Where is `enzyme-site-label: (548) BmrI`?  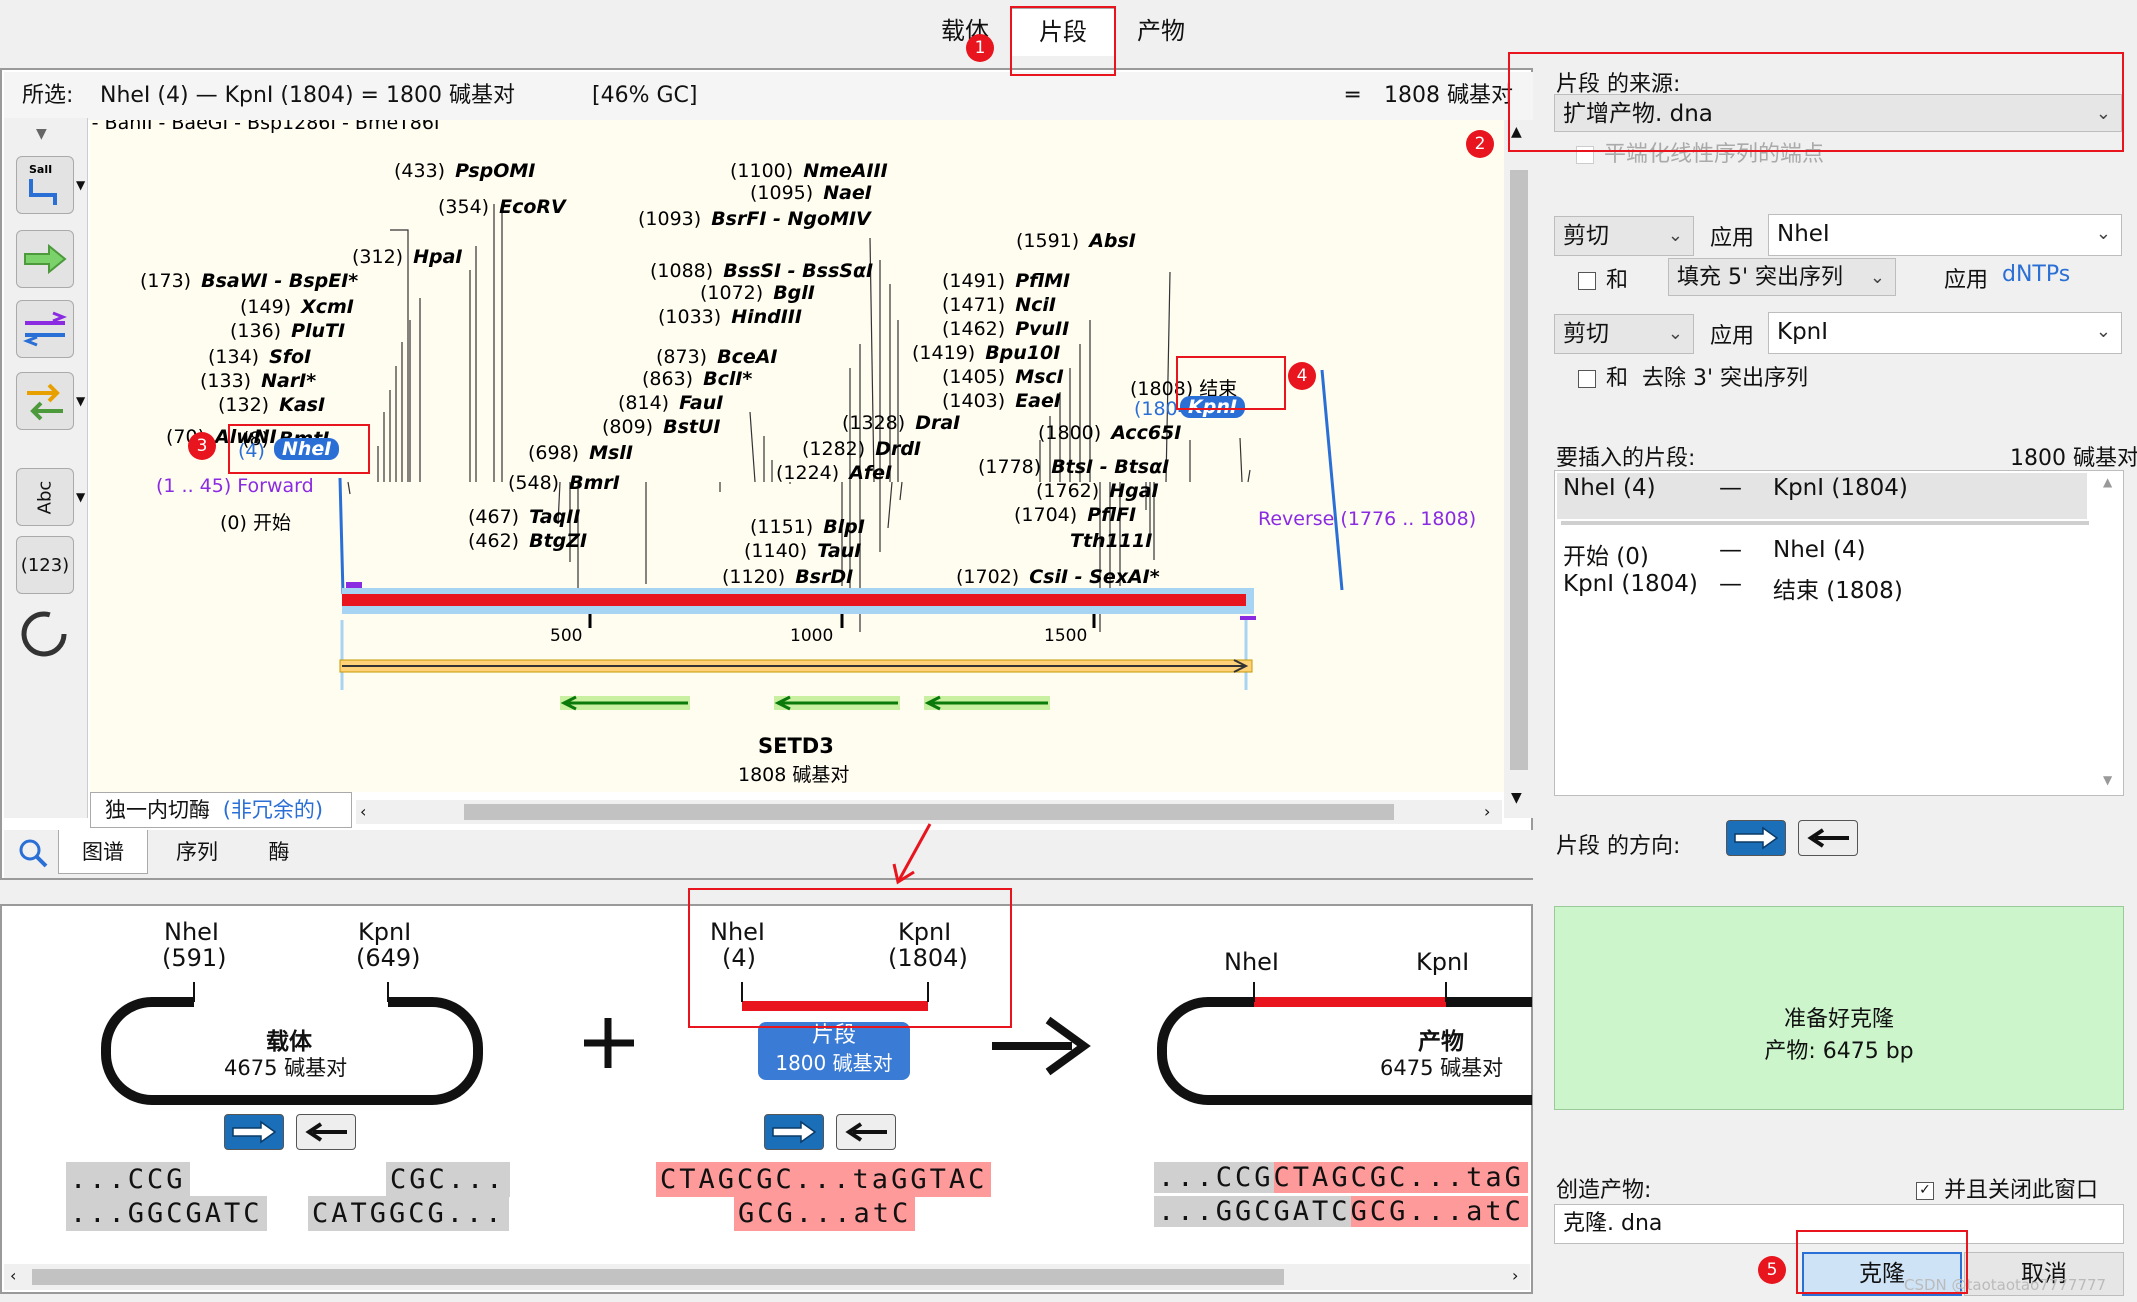
enzyme-site-label: (548) BmrI is located at coordinates (564, 483).